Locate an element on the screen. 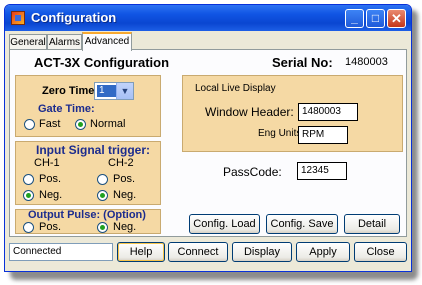 Image resolution: width=422 pixels, height=285 pixels. output-neg-radio is located at coordinates (102, 227).